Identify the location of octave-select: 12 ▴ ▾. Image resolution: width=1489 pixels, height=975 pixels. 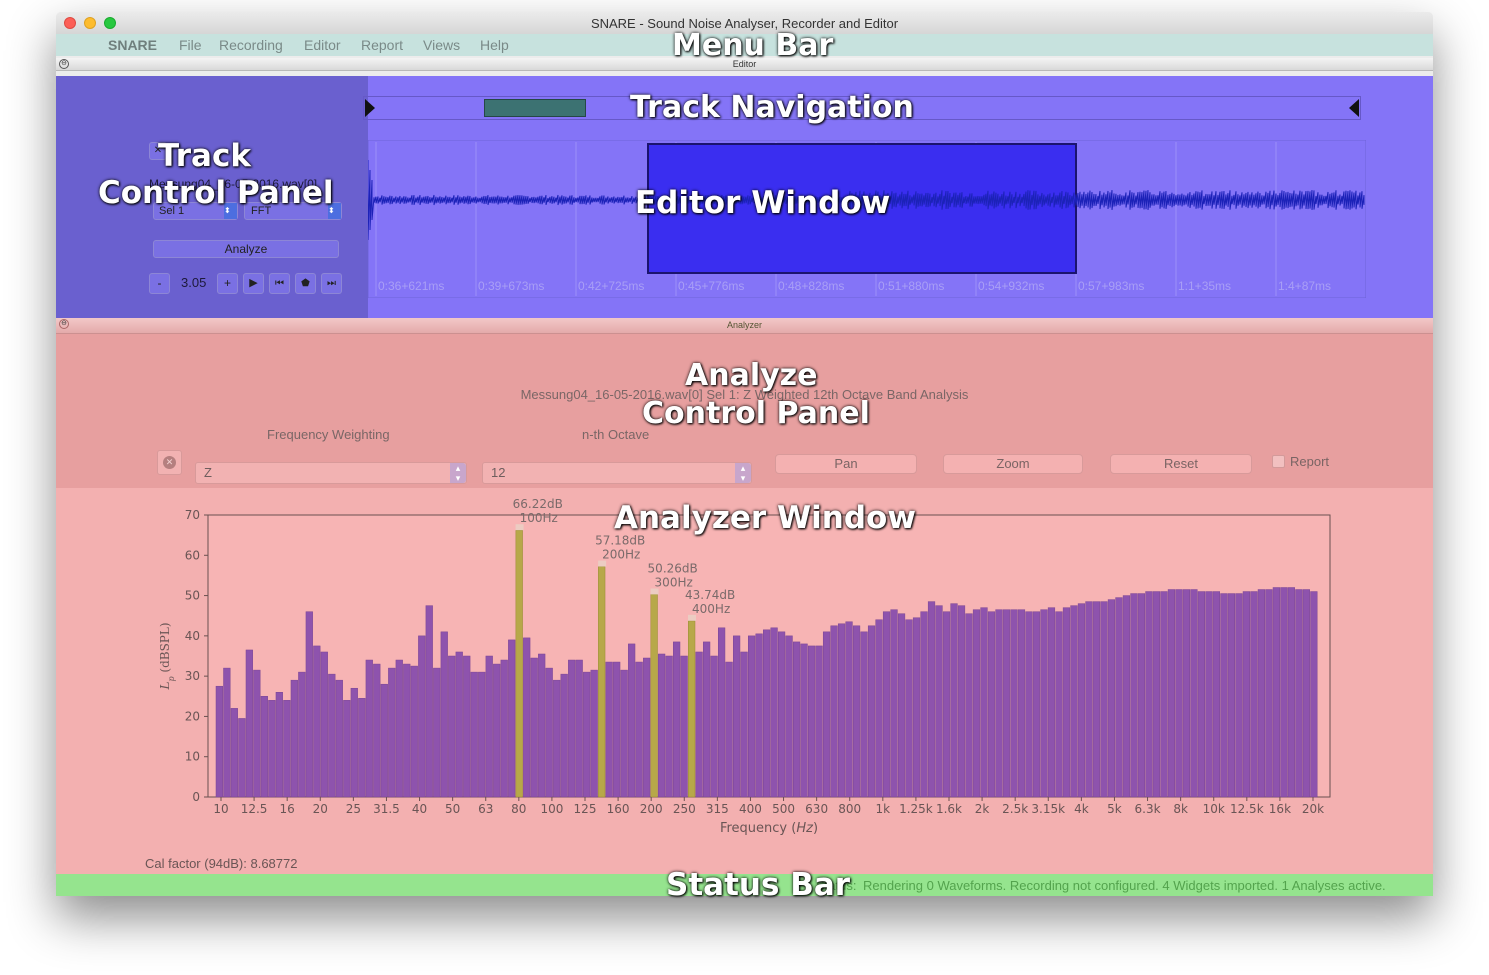
(617, 473).